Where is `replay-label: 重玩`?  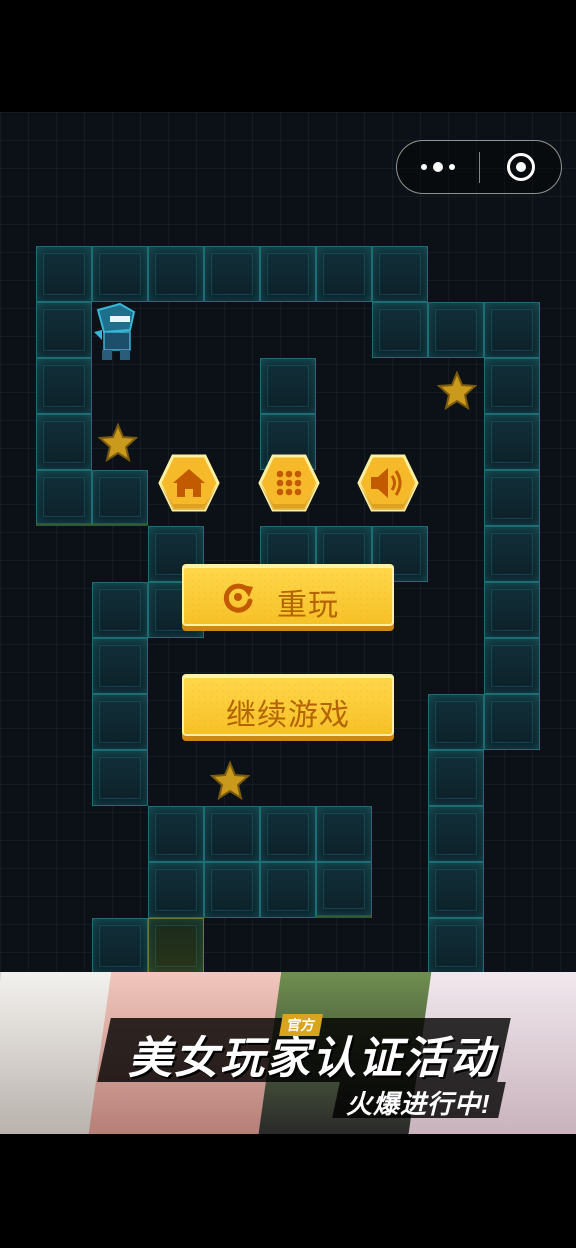
replay-label: 重玩 is located at coordinates (308, 605).